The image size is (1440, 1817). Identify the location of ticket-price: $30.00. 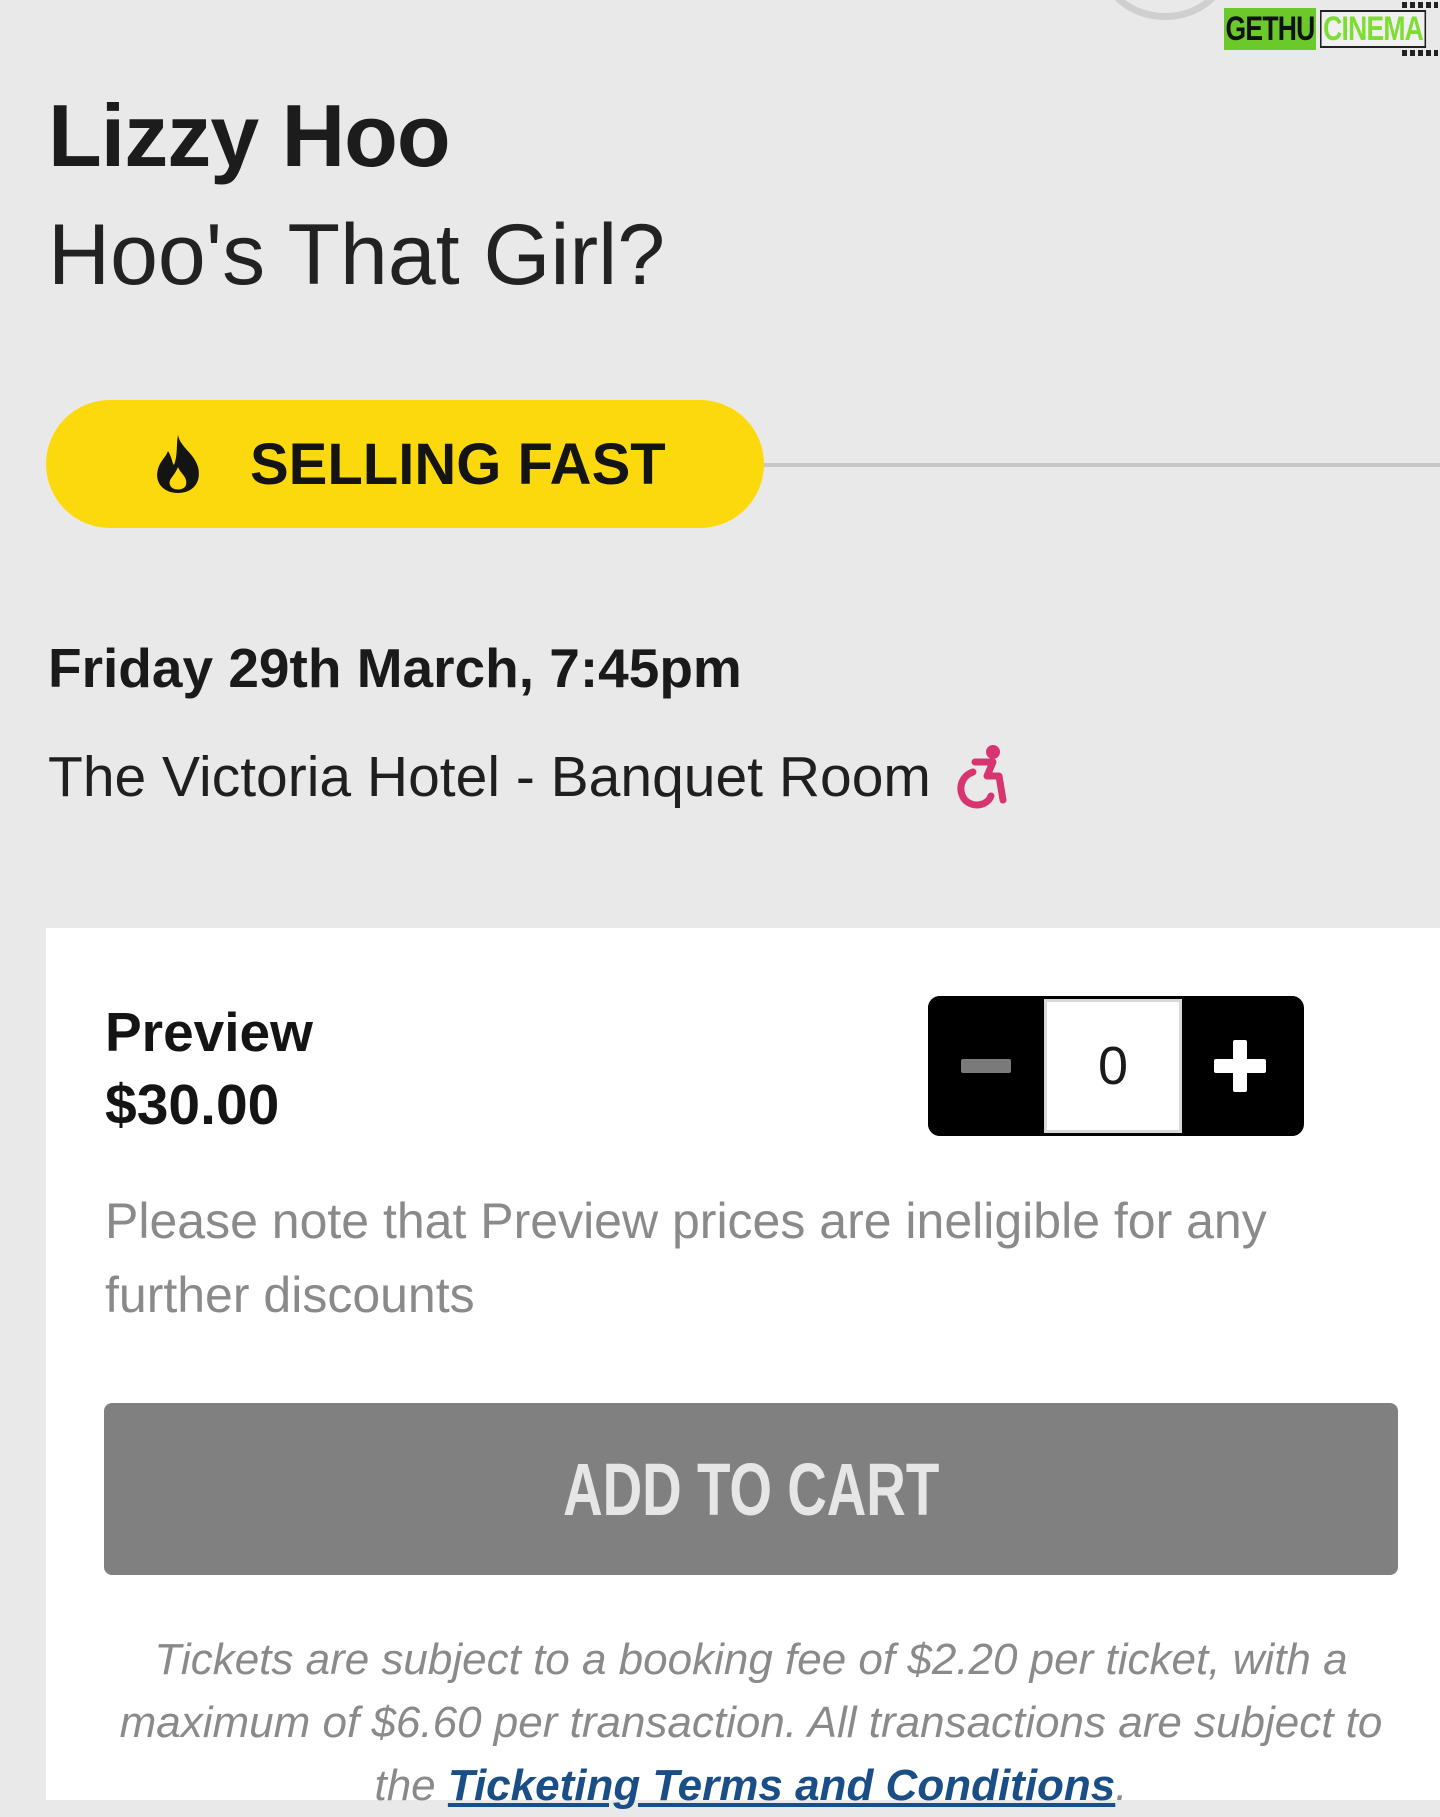
(192, 1105).